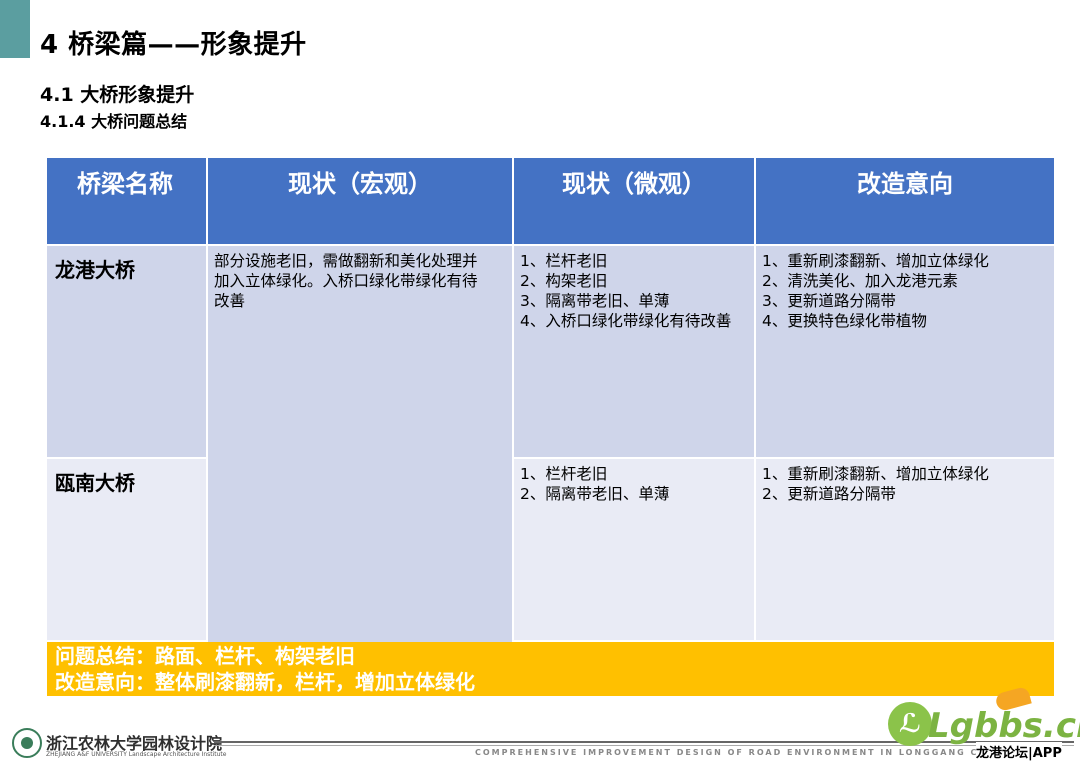 The width and height of the screenshot is (1080, 764). What do you see at coordinates (95, 483) in the screenshot?
I see `bridge-name: 瓯南大桥` at bounding box center [95, 483].